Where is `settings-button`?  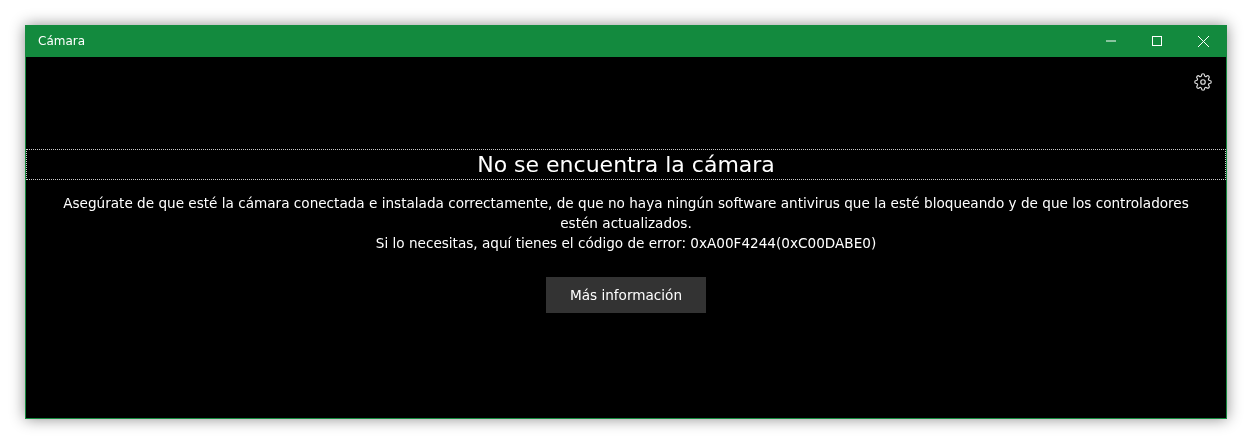 settings-button is located at coordinates (1203, 82).